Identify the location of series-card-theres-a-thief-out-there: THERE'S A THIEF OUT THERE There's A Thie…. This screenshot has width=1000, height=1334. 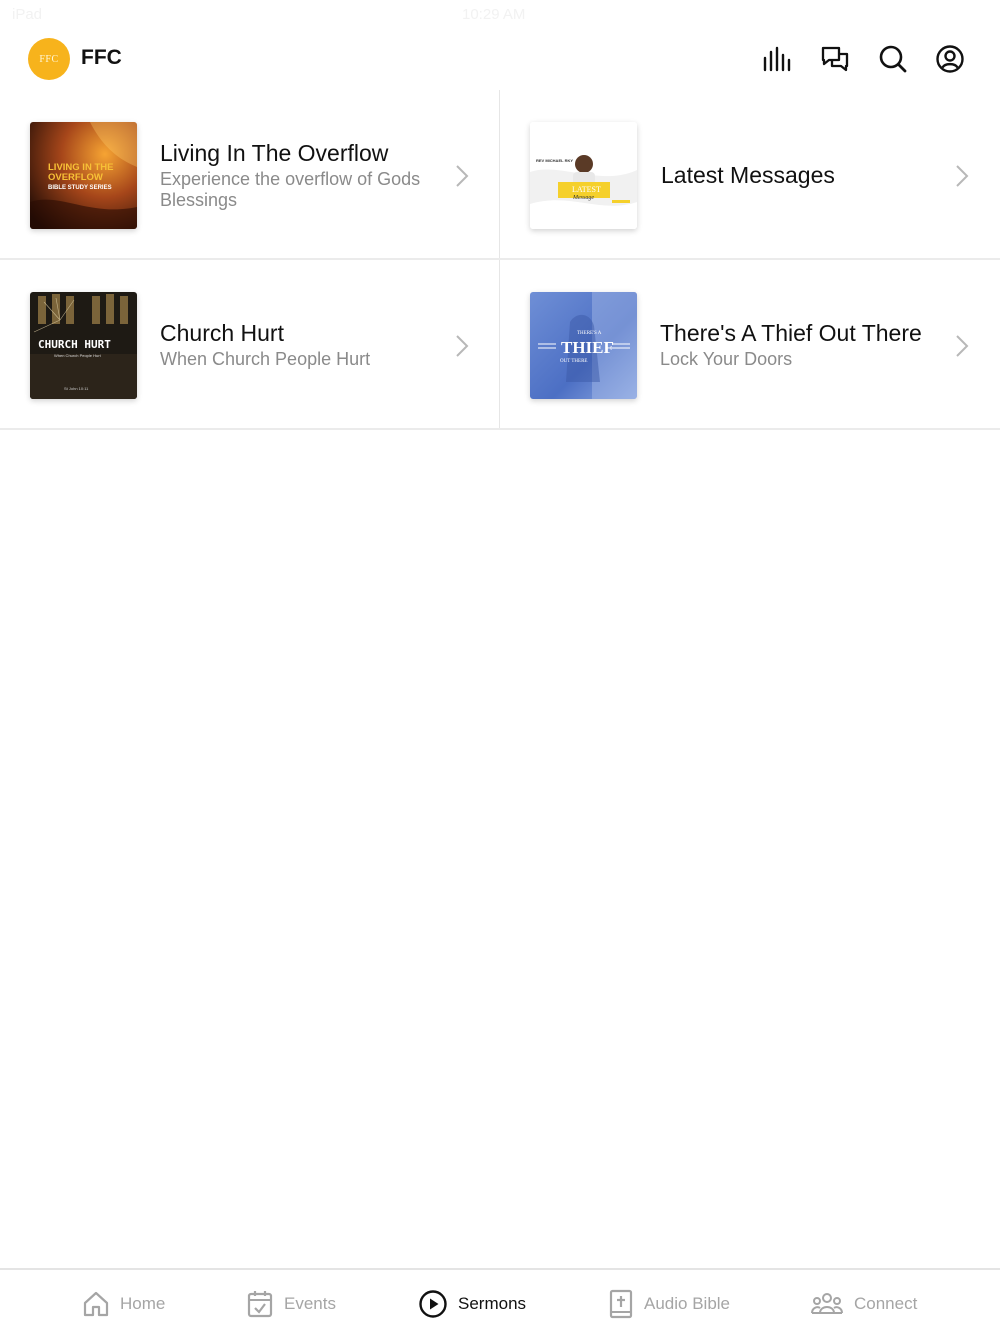
(750, 345).